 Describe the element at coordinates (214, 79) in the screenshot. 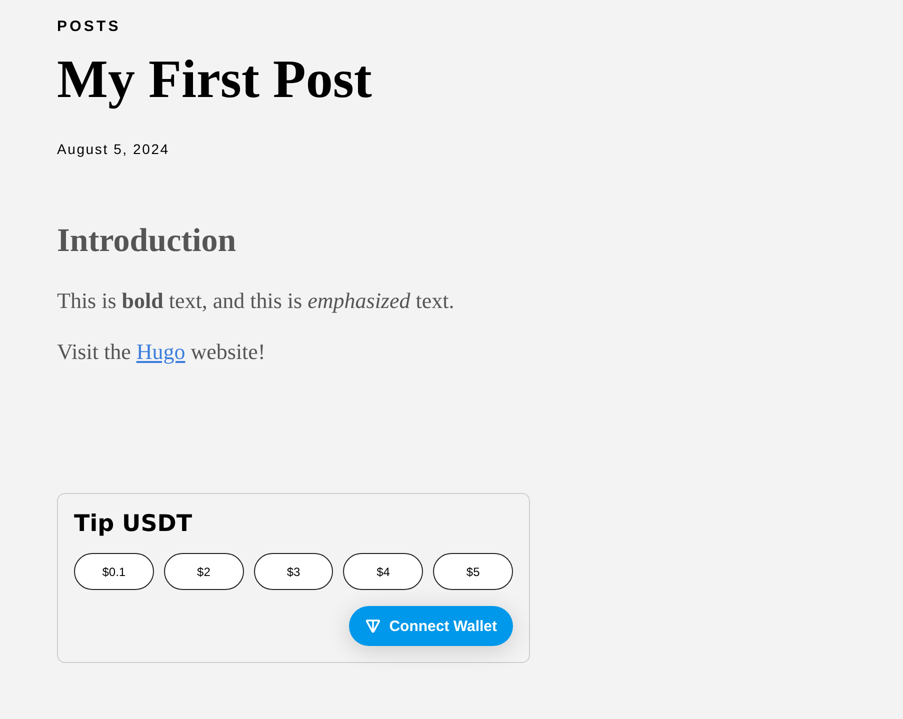

I see `post-title: My First Post` at that location.